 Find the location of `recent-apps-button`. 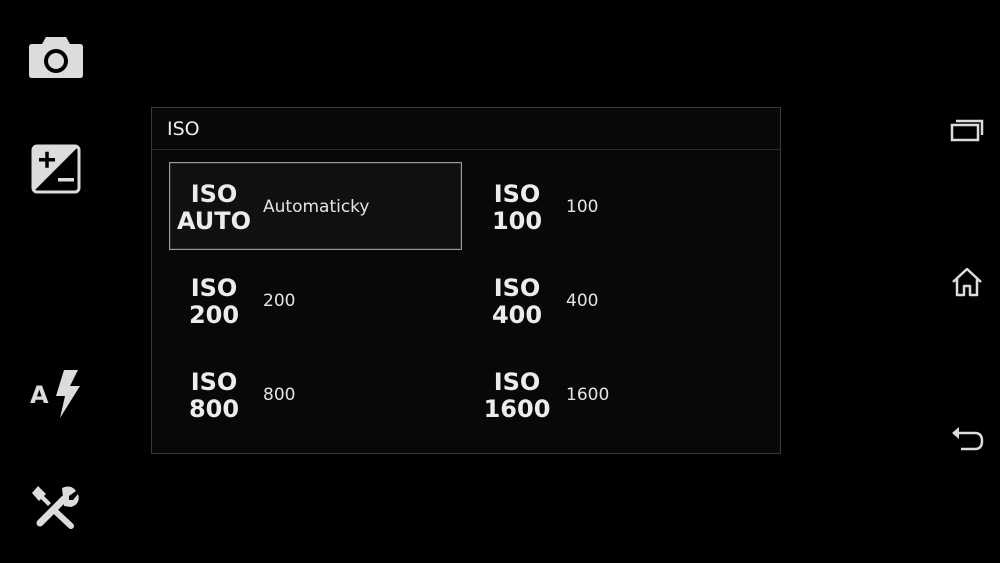

recent-apps-button is located at coordinates (967, 130).